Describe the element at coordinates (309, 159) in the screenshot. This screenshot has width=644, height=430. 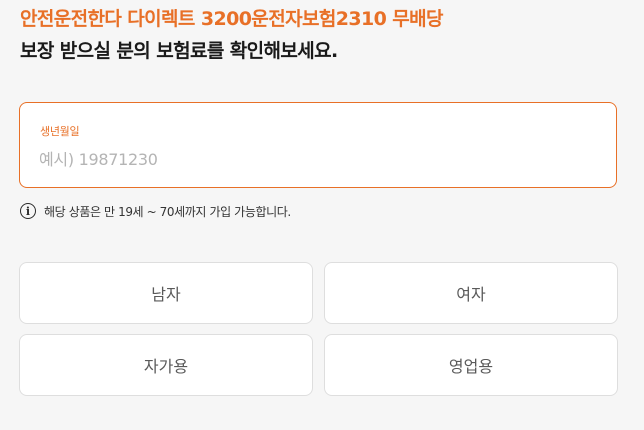
I see `birthdate-input` at that location.